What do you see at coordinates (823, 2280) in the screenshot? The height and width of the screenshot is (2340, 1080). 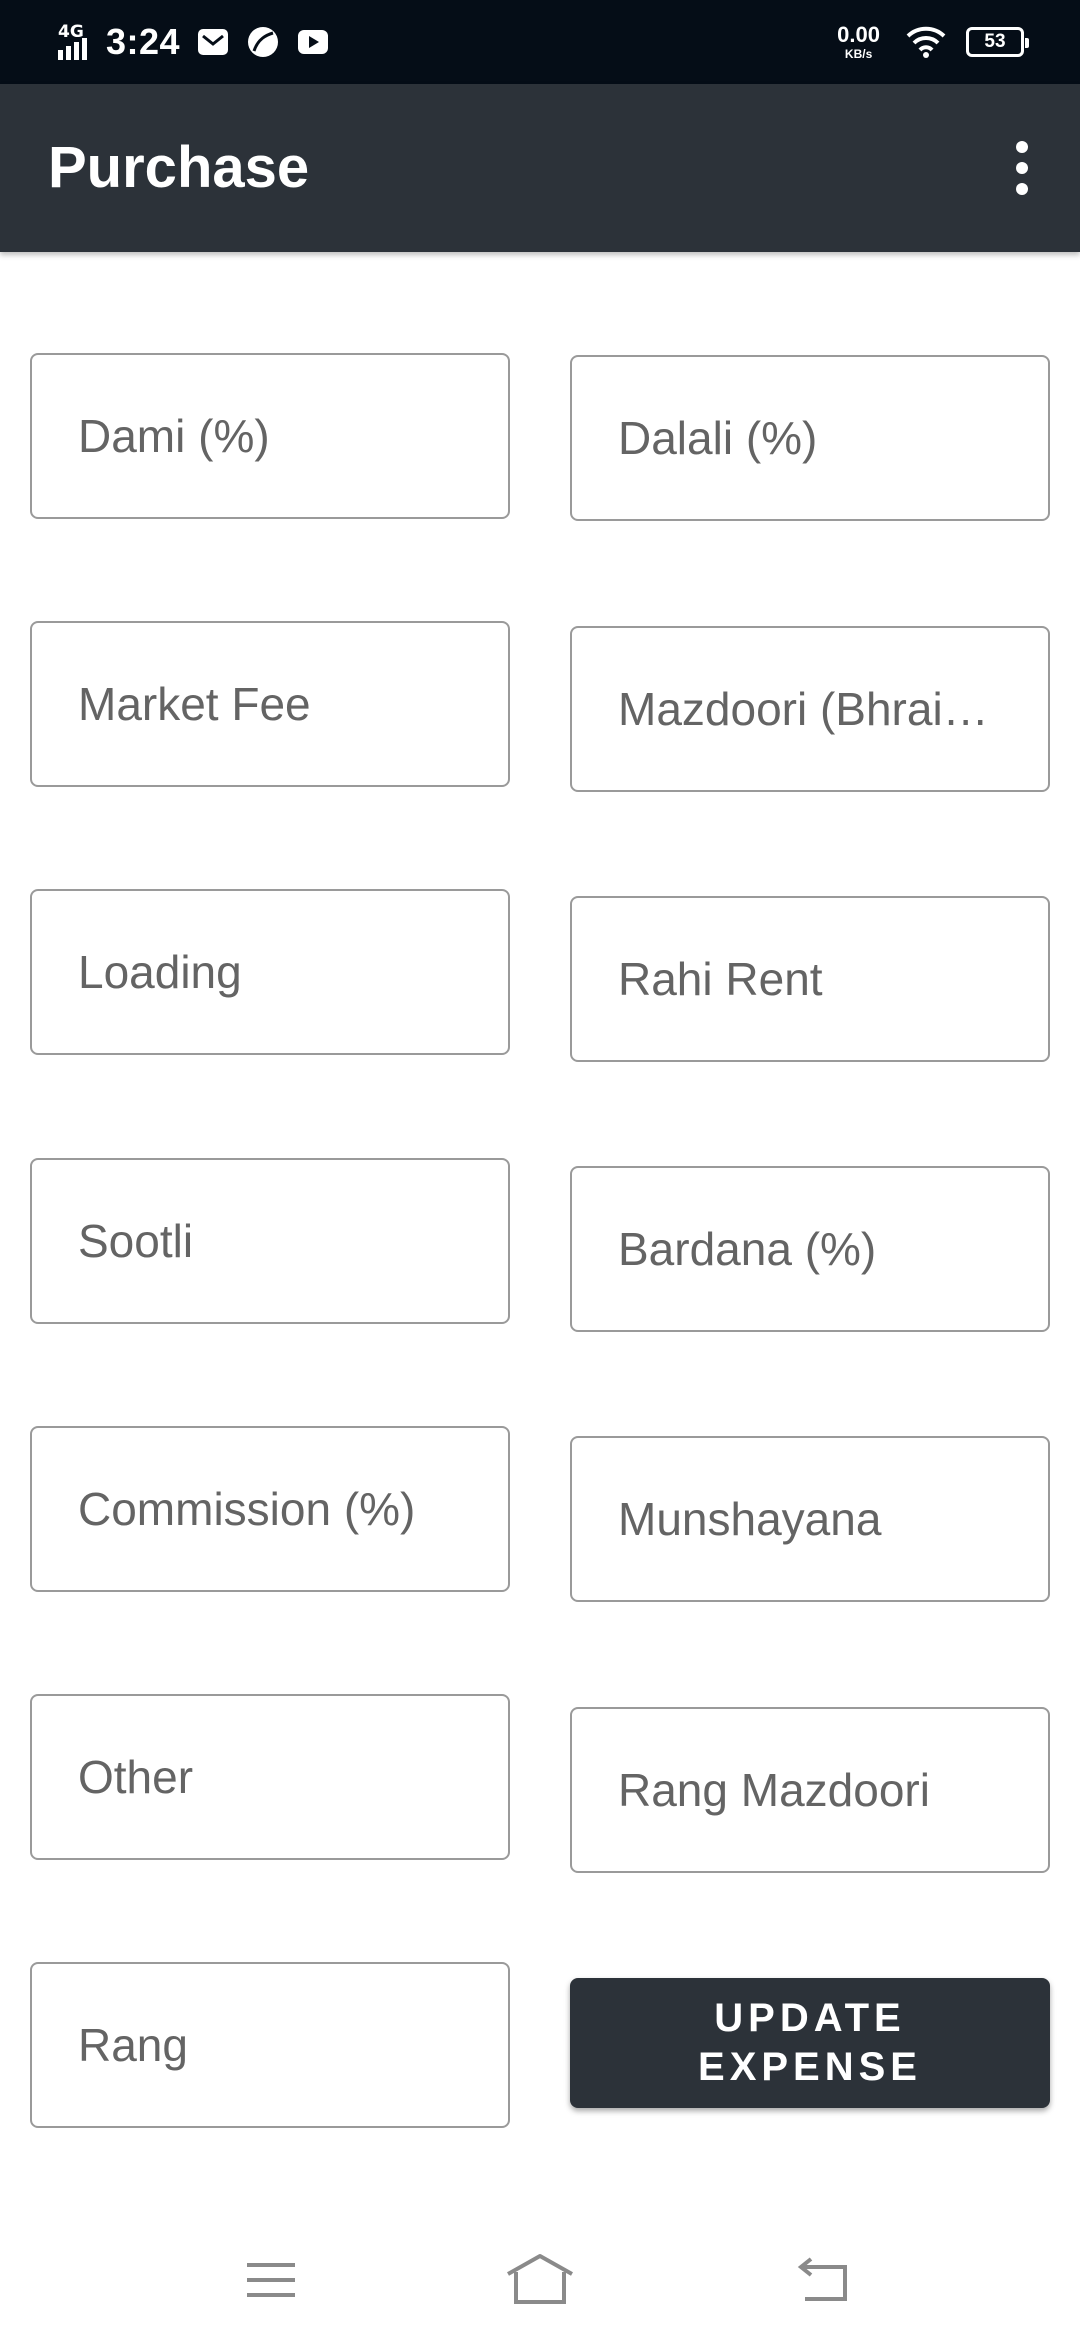 I see `back-icon` at bounding box center [823, 2280].